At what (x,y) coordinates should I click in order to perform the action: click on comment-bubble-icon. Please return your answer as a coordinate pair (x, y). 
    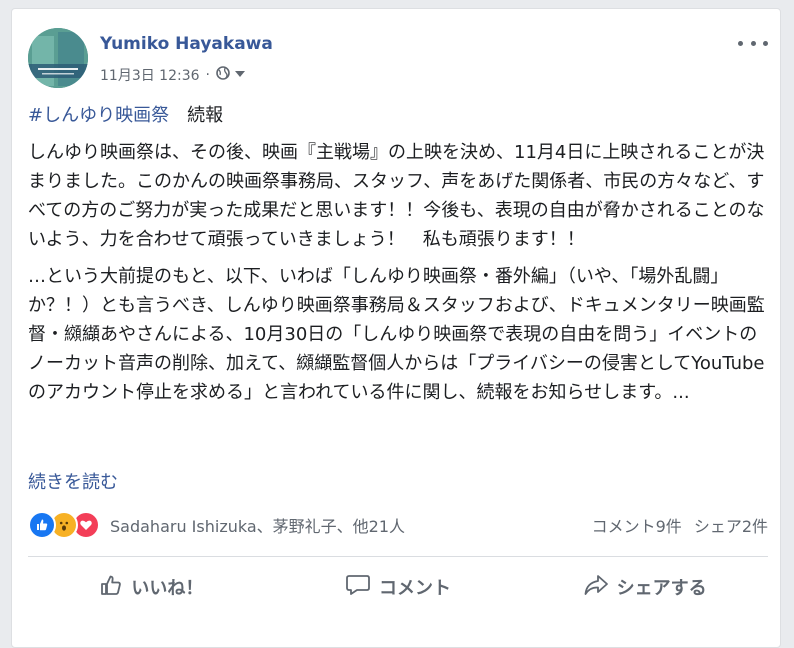
    Looking at the image, I should click on (358, 587).